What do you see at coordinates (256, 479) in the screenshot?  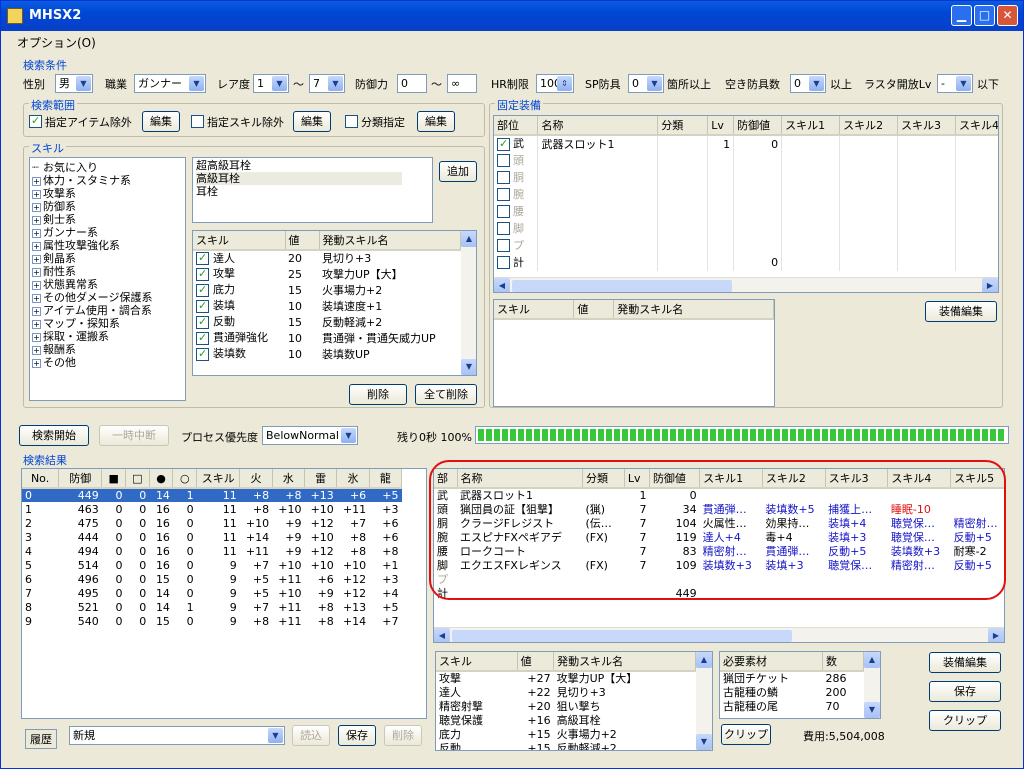 I see `column-header: 火` at bounding box center [256, 479].